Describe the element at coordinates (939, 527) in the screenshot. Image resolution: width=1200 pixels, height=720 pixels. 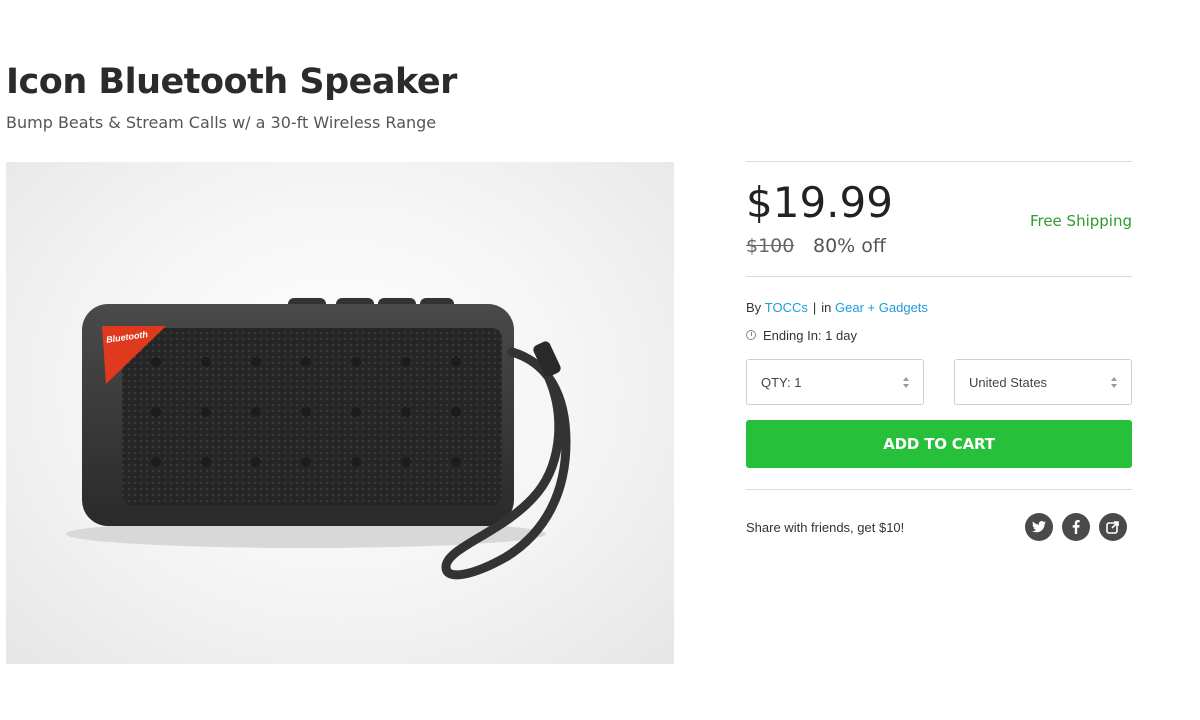
I see `share-section: Share with friends, get $10!` at that location.